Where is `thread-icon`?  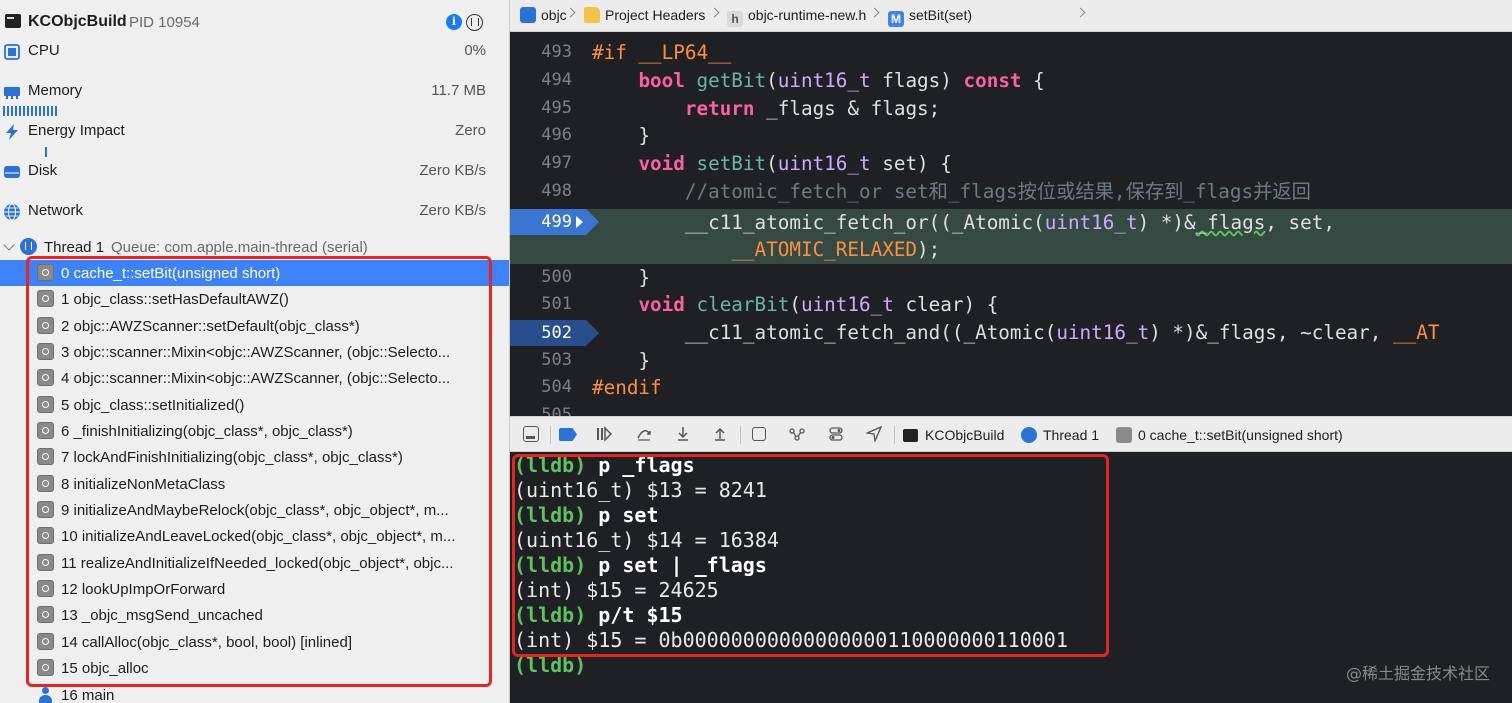
thread-icon is located at coordinates (28, 246).